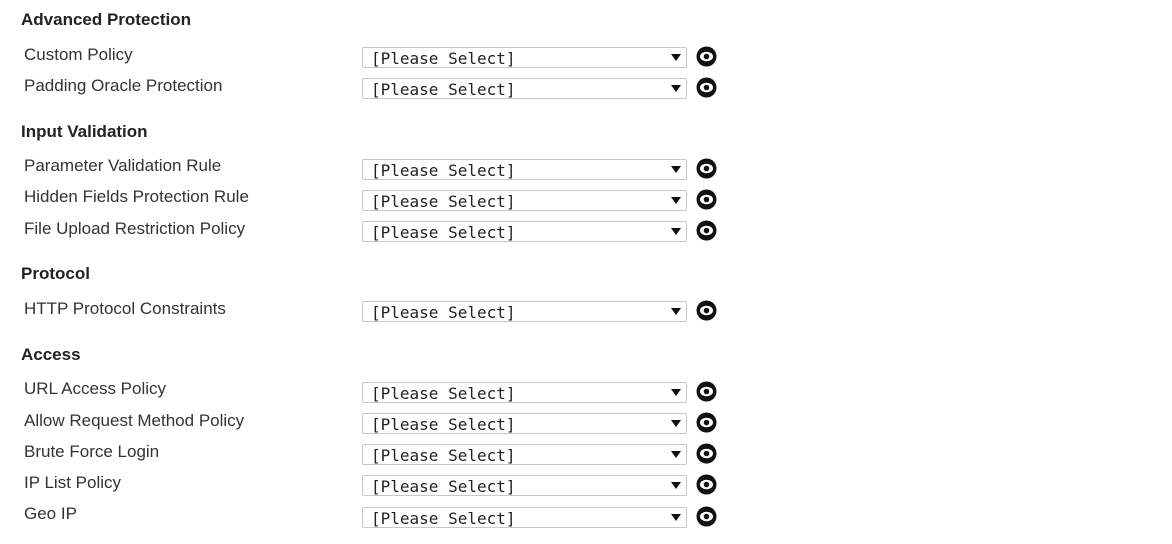 This screenshot has height=544, width=1172. Describe the element at coordinates (524, 392) in the screenshot. I see `select-url-access-policy: [Please Select]` at that location.